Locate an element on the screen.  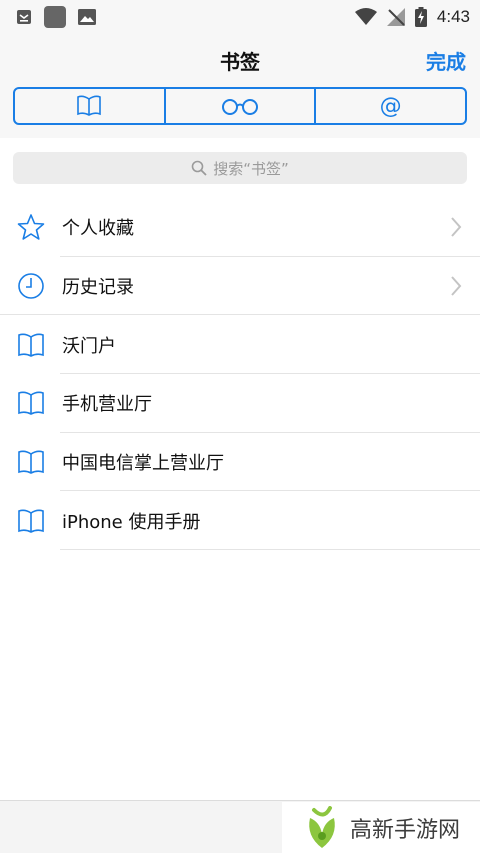
tab-shared-links: @ is located at coordinates (390, 106).